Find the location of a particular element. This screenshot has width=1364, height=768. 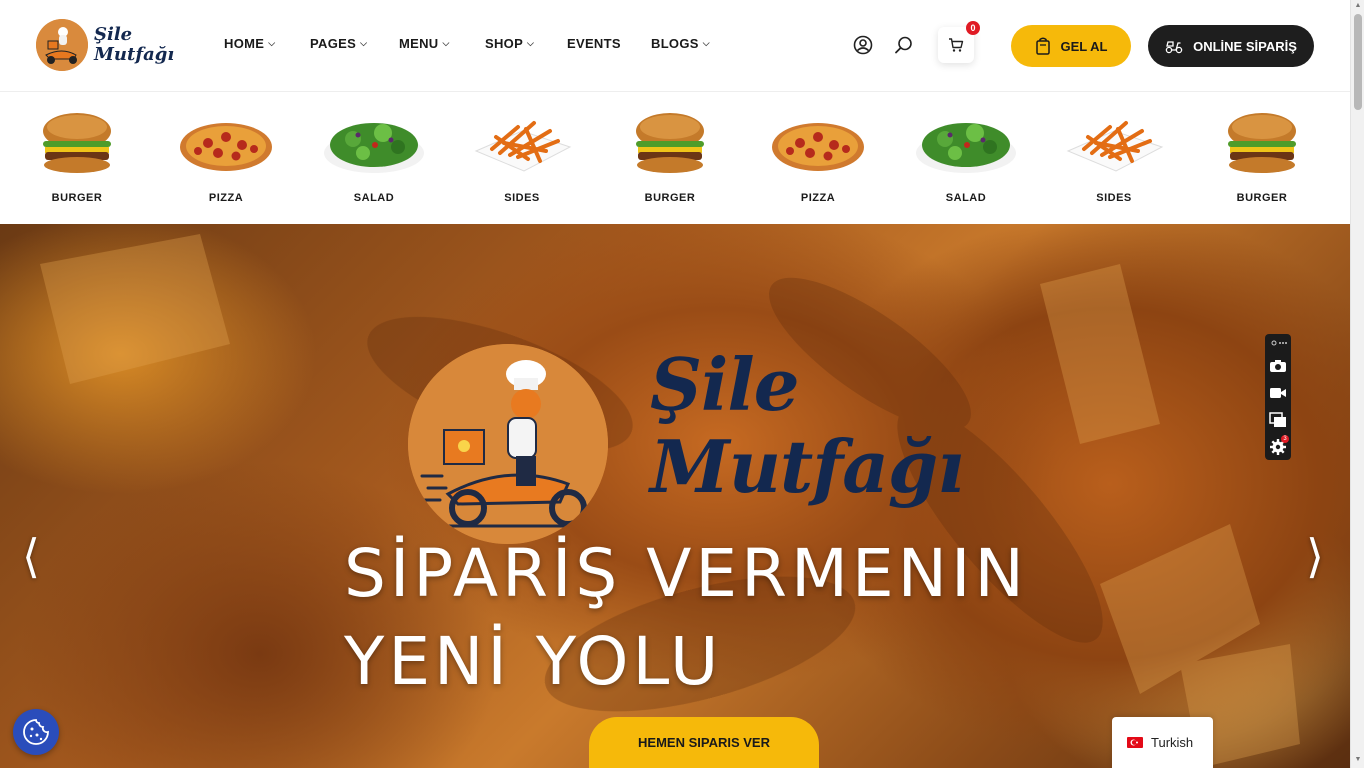

hero-brand-line2: Mutfağı is located at coordinates (807, 466).